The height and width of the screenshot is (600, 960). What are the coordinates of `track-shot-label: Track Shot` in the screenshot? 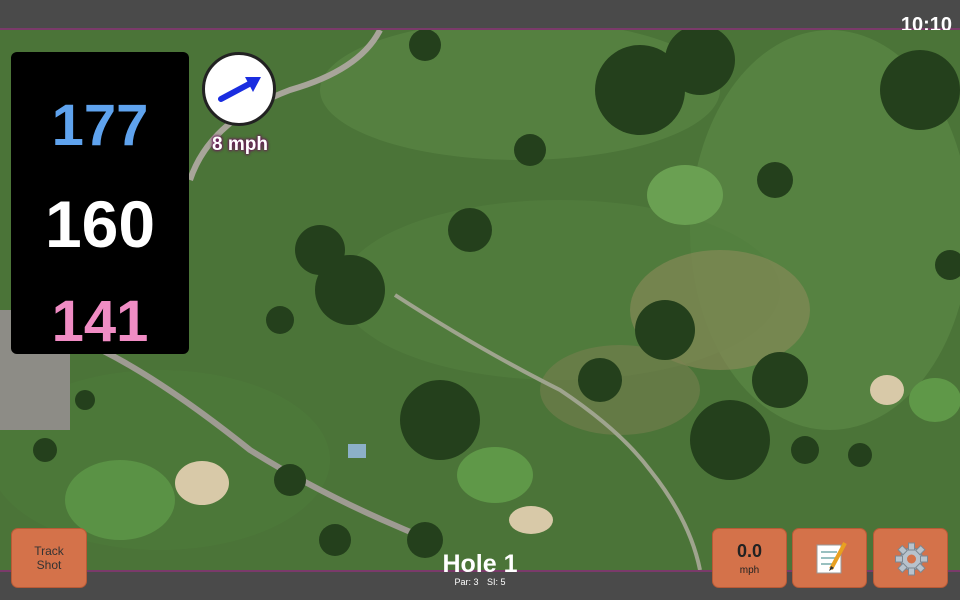 It's located at (49, 558).